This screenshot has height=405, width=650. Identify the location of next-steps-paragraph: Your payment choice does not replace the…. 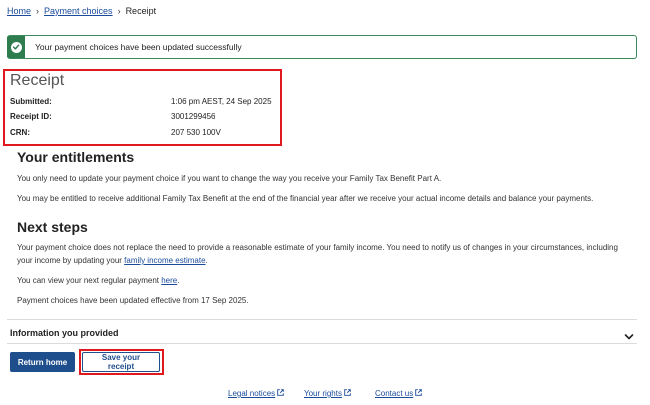
(322, 254).